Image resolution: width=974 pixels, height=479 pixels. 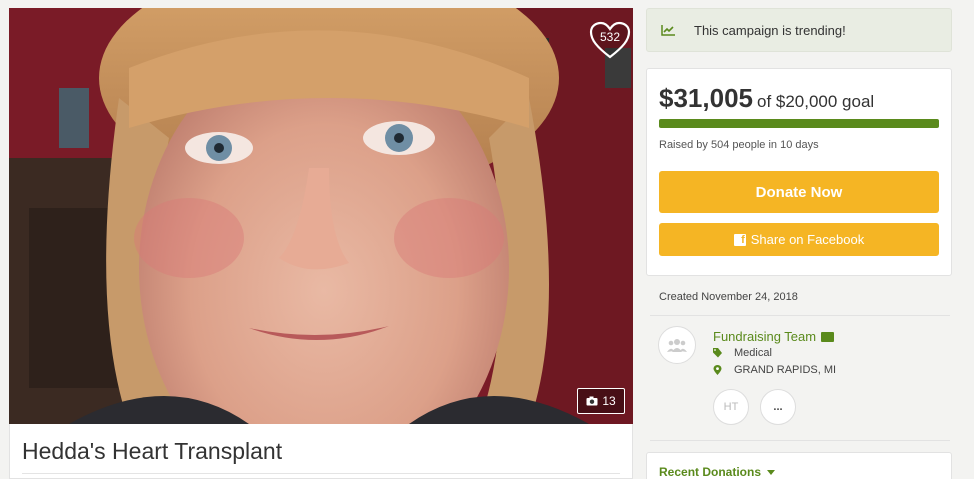 What do you see at coordinates (601, 401) in the screenshot?
I see `photo-gallery-button: 13` at bounding box center [601, 401].